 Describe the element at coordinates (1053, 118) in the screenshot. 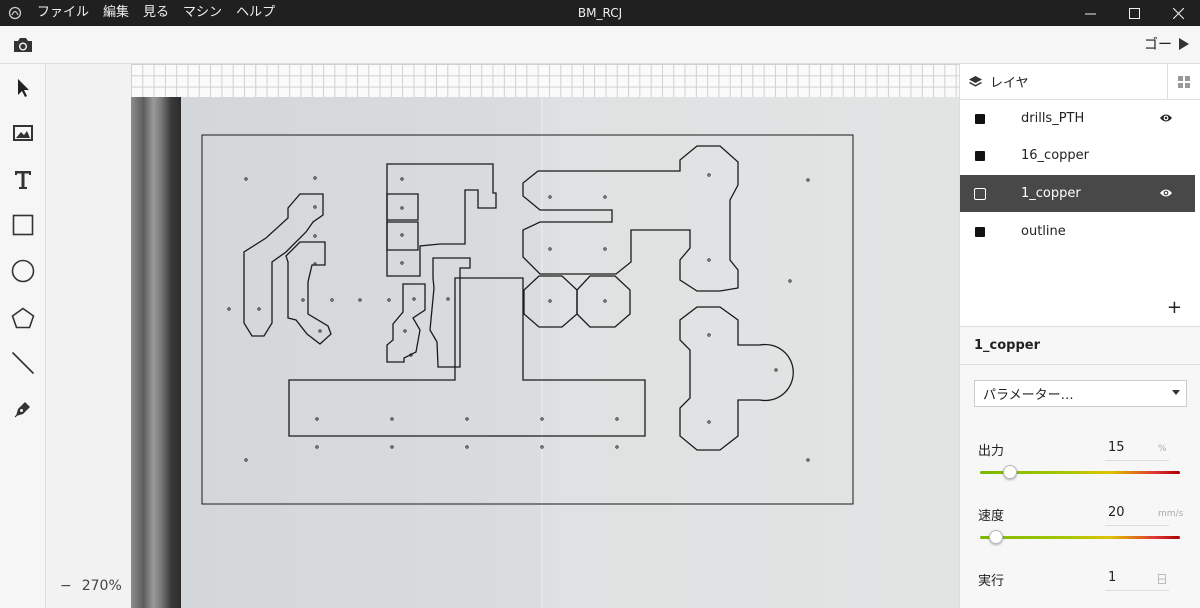

I see `layer-name: drills_PTH` at that location.